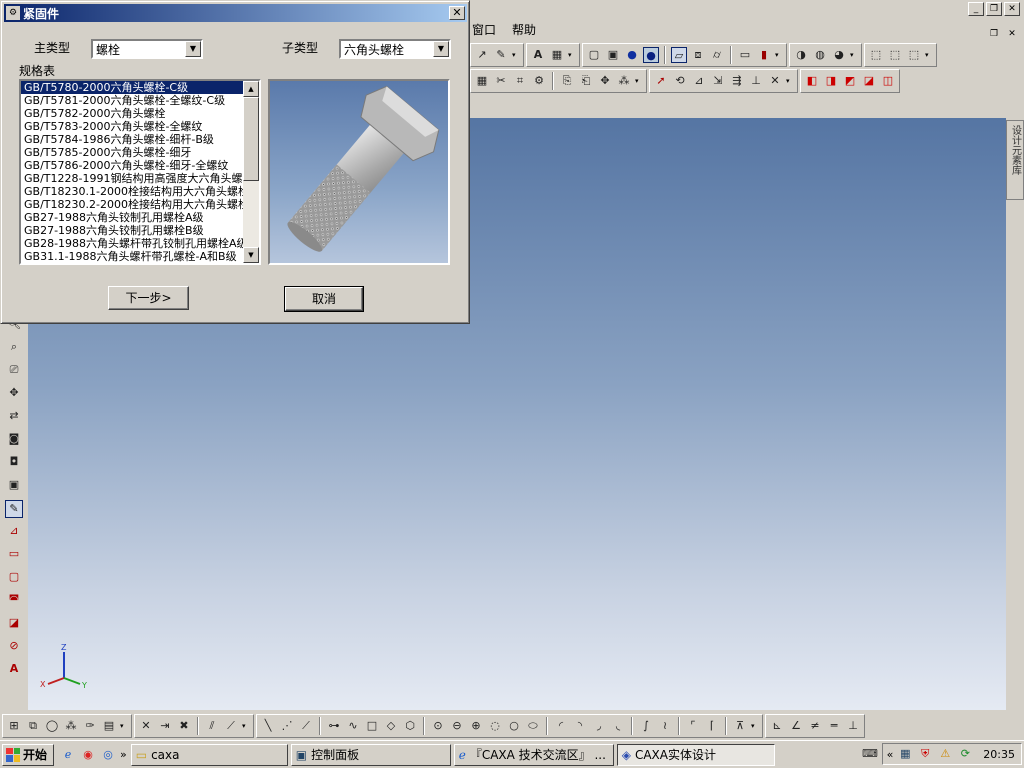  I want to click on axis-icon: ⊥, so click(756, 81).